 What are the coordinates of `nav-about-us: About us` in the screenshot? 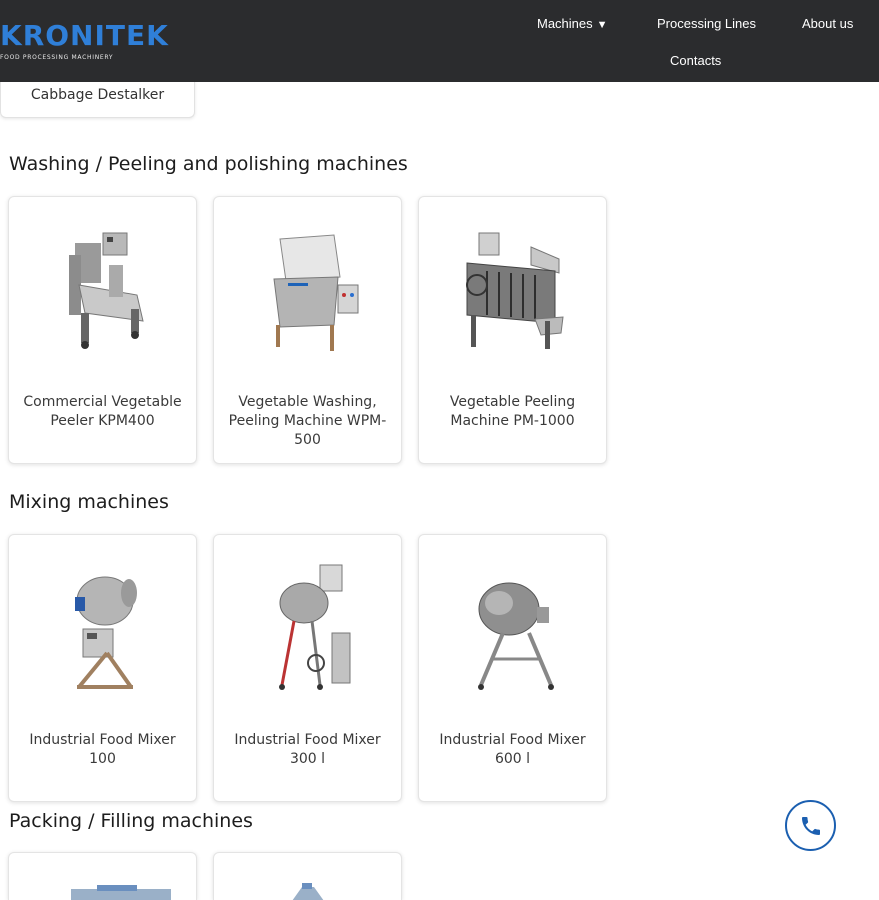 It's located at (827, 23).